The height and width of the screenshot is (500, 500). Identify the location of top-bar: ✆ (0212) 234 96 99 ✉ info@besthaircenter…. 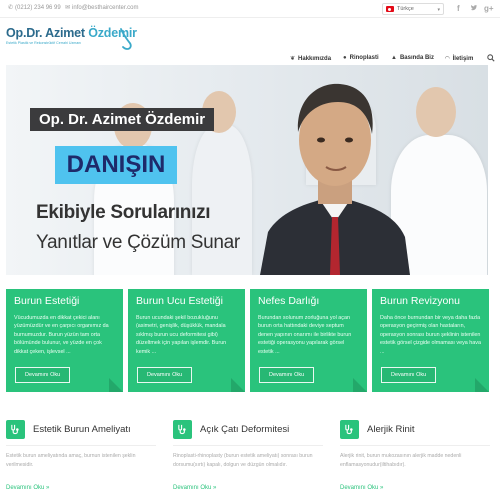
(250, 9).